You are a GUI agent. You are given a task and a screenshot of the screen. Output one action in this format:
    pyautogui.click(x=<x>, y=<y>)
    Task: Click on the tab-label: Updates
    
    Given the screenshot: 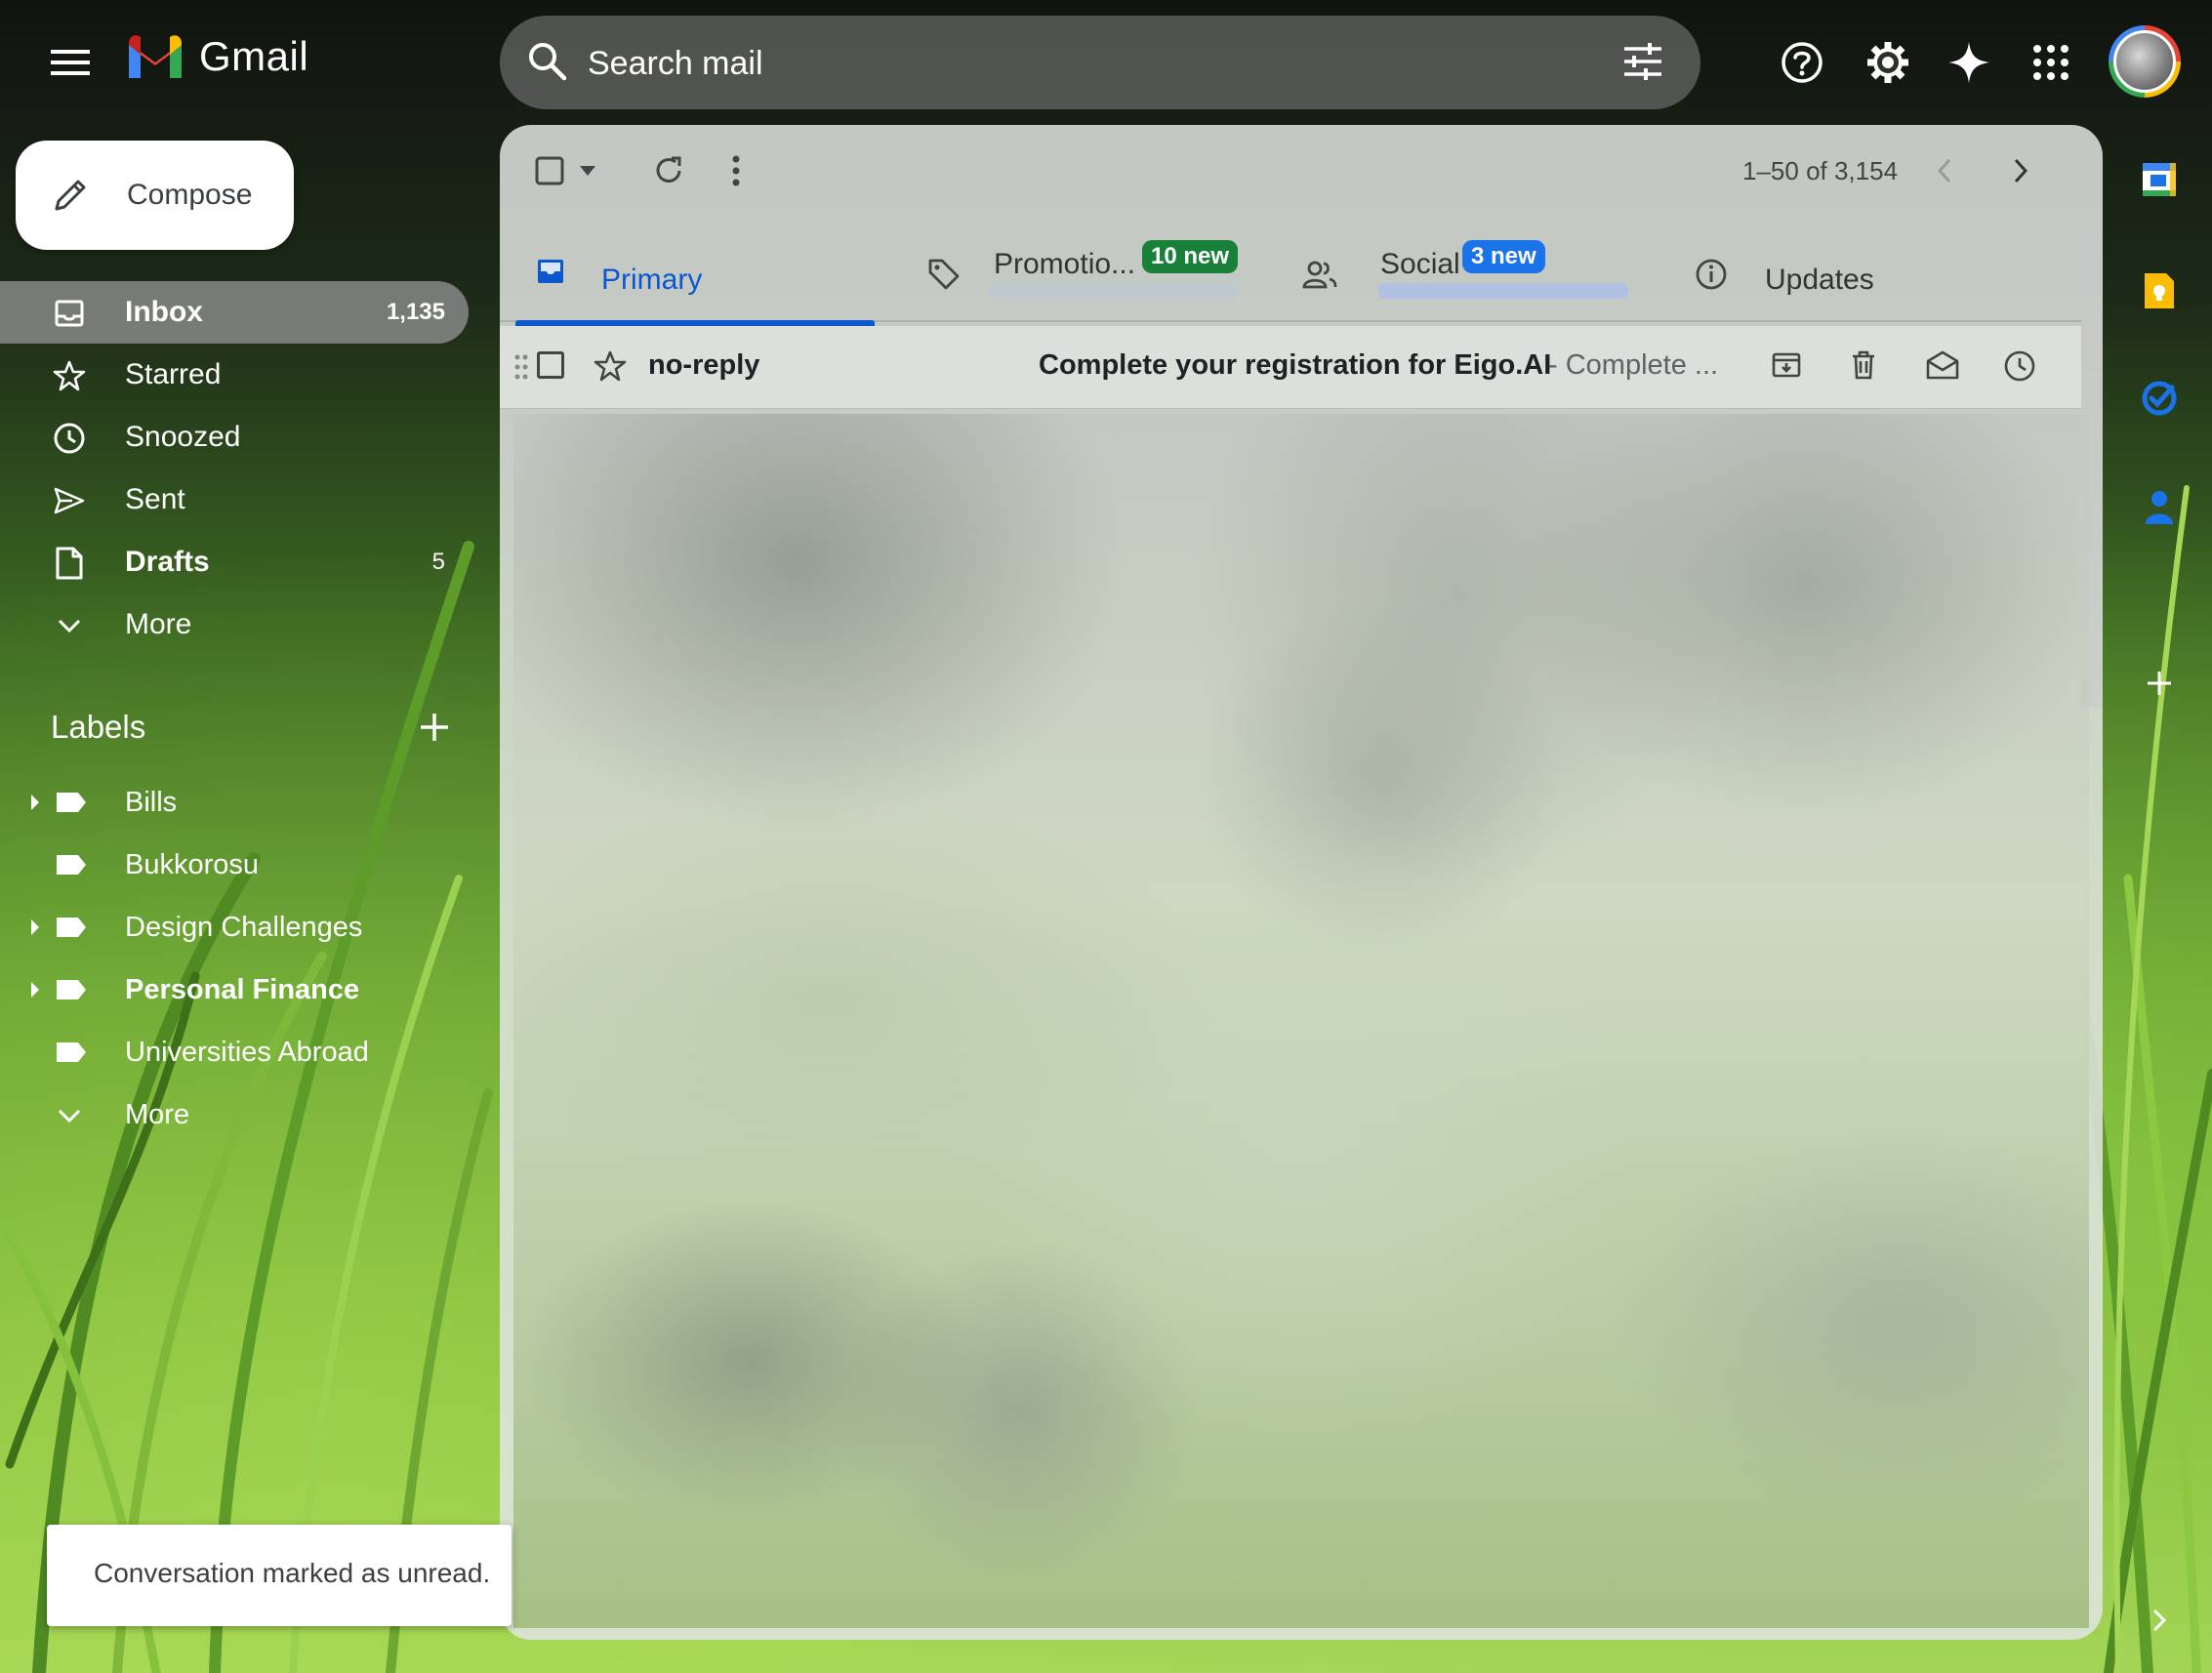 What is the action you would take?
    pyautogui.click(x=1819, y=280)
    